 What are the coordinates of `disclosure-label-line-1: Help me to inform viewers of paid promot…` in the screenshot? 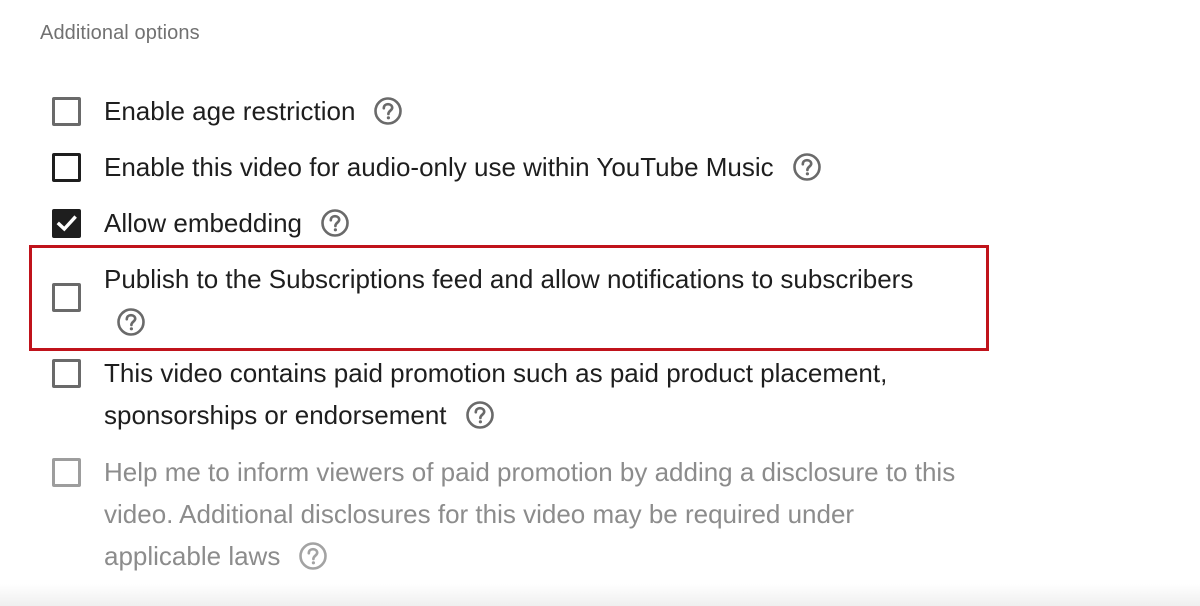 It's located at (530, 472).